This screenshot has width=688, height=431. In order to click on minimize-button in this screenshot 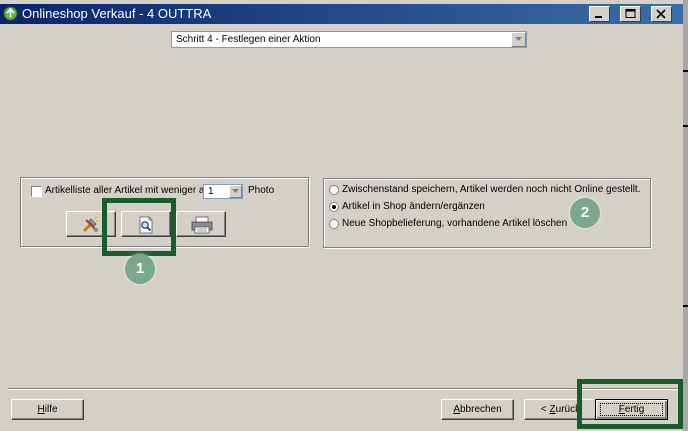, I will do `click(599, 14)`.